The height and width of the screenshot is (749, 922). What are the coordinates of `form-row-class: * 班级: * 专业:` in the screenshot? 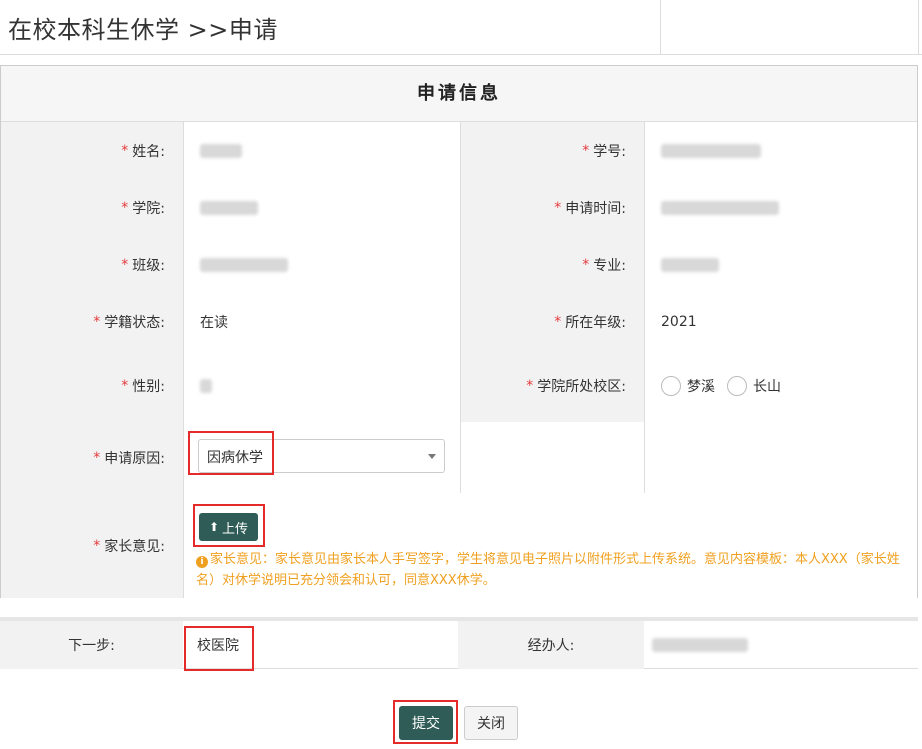 It's located at (459, 265).